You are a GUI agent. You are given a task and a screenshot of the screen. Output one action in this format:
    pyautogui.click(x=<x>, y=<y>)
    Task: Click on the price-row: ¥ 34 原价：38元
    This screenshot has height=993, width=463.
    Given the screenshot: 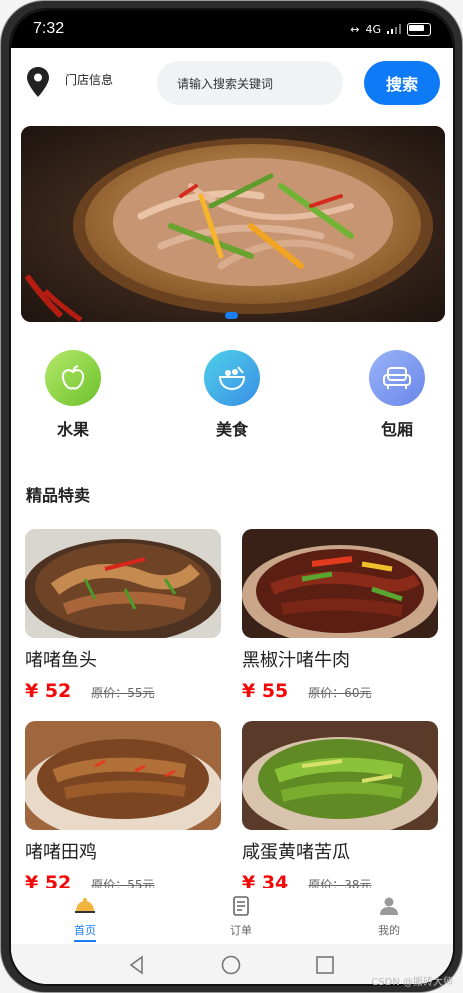 What is the action you would take?
    pyautogui.click(x=340, y=880)
    